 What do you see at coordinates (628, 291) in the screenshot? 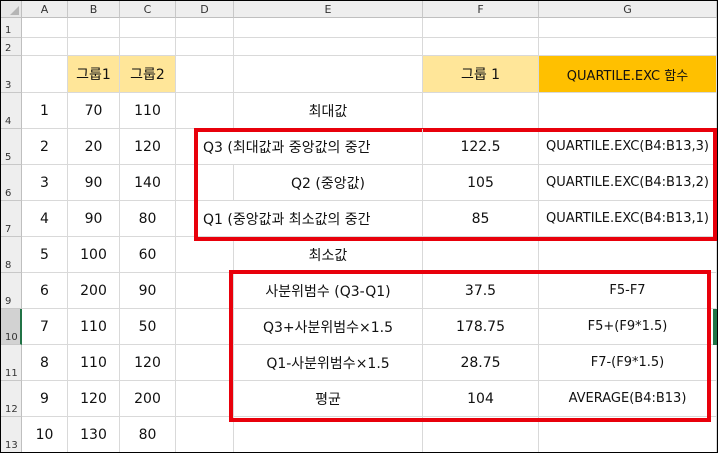
I see `iqr-formula: F5-F7` at bounding box center [628, 291].